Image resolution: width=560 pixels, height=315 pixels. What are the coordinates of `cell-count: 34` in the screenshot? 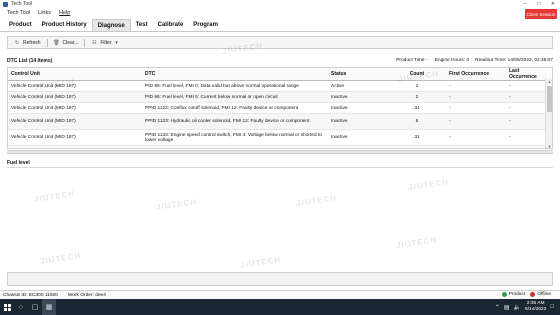 It's located at (417, 108).